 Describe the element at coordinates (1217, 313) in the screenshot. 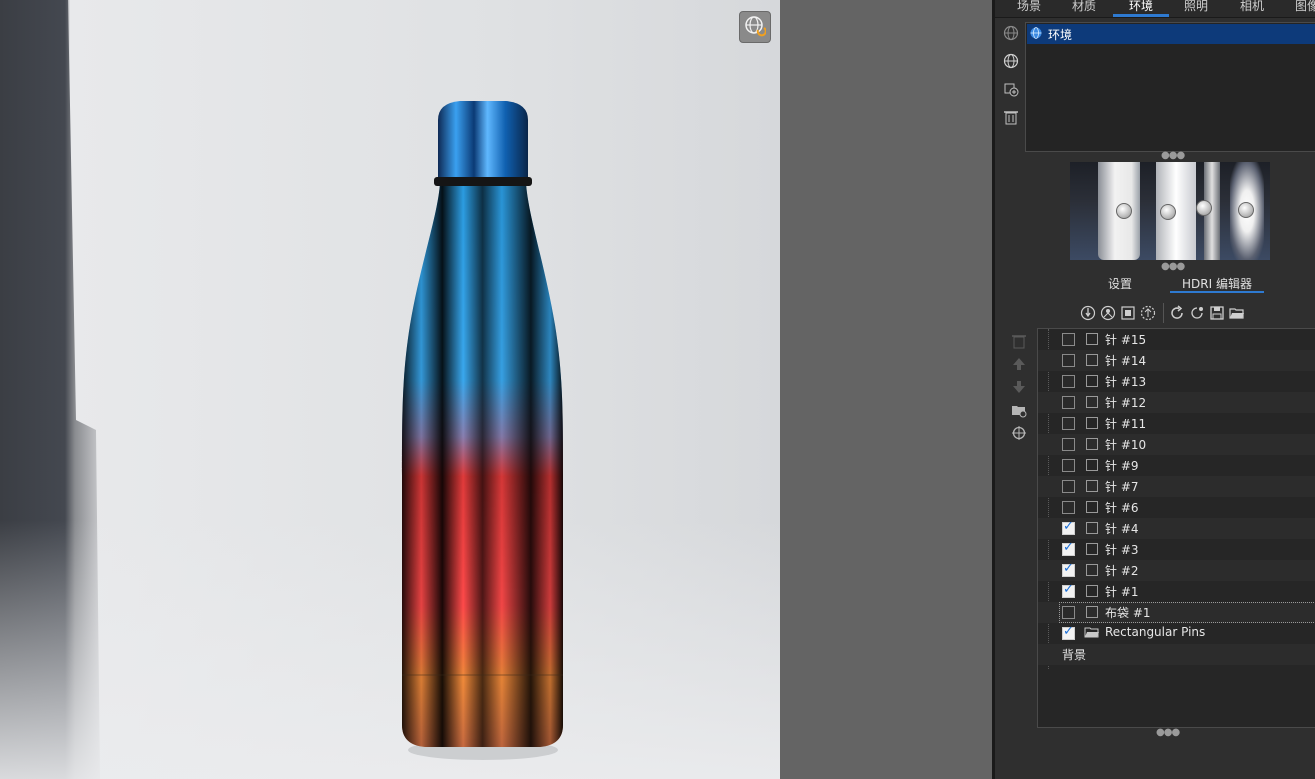

I see `save-icon` at that location.